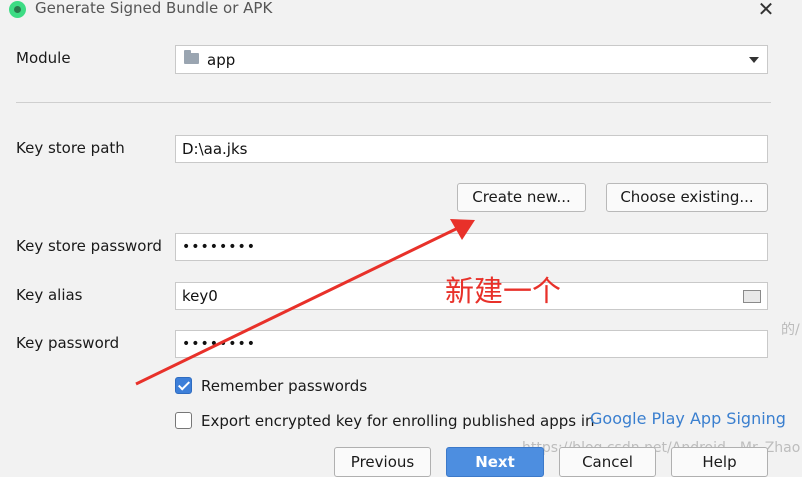 Image resolution: width=802 pixels, height=477 pixels. I want to click on annotation-arrow, so click(305, 302).